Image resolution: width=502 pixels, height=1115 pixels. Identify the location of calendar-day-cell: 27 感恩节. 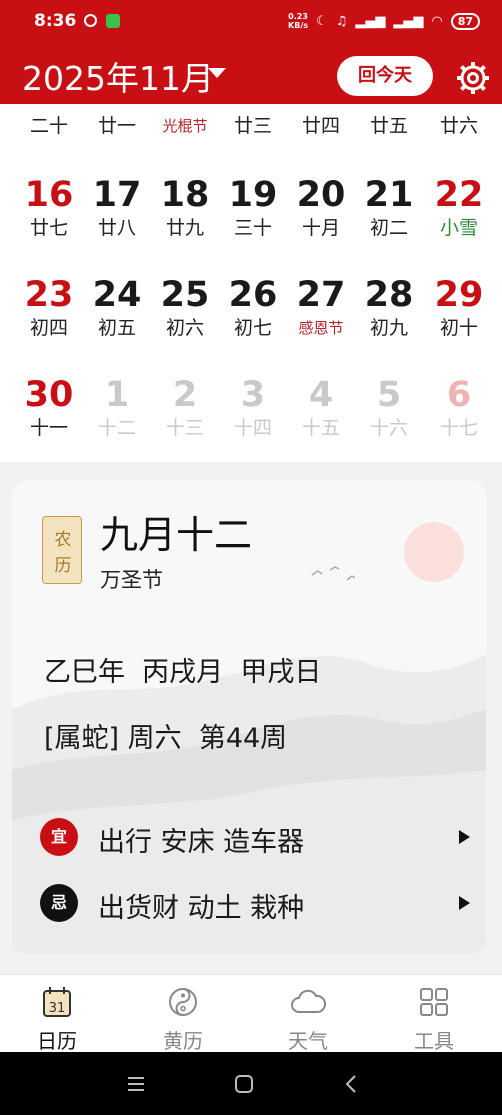
(321, 307).